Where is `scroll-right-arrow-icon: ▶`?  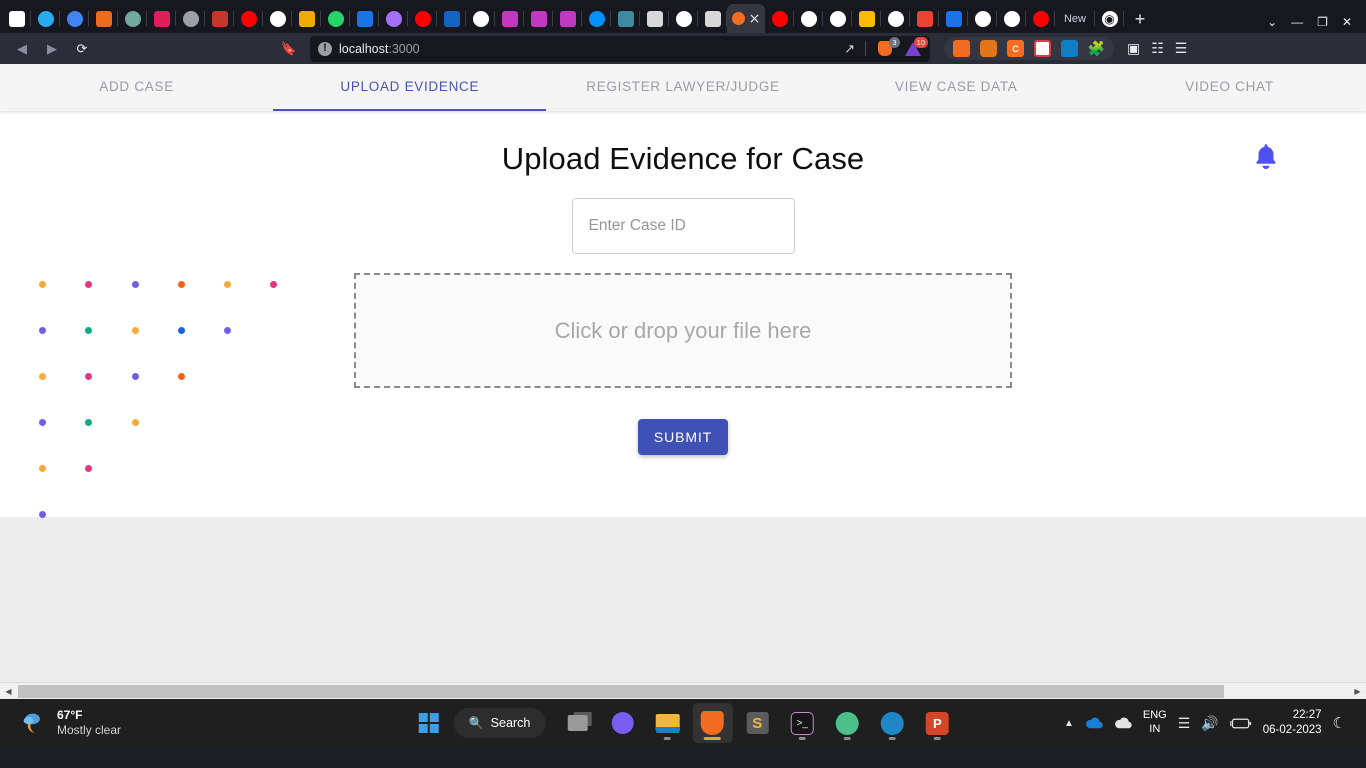
scroll-right-arrow-icon: ▶ is located at coordinates (1357, 691).